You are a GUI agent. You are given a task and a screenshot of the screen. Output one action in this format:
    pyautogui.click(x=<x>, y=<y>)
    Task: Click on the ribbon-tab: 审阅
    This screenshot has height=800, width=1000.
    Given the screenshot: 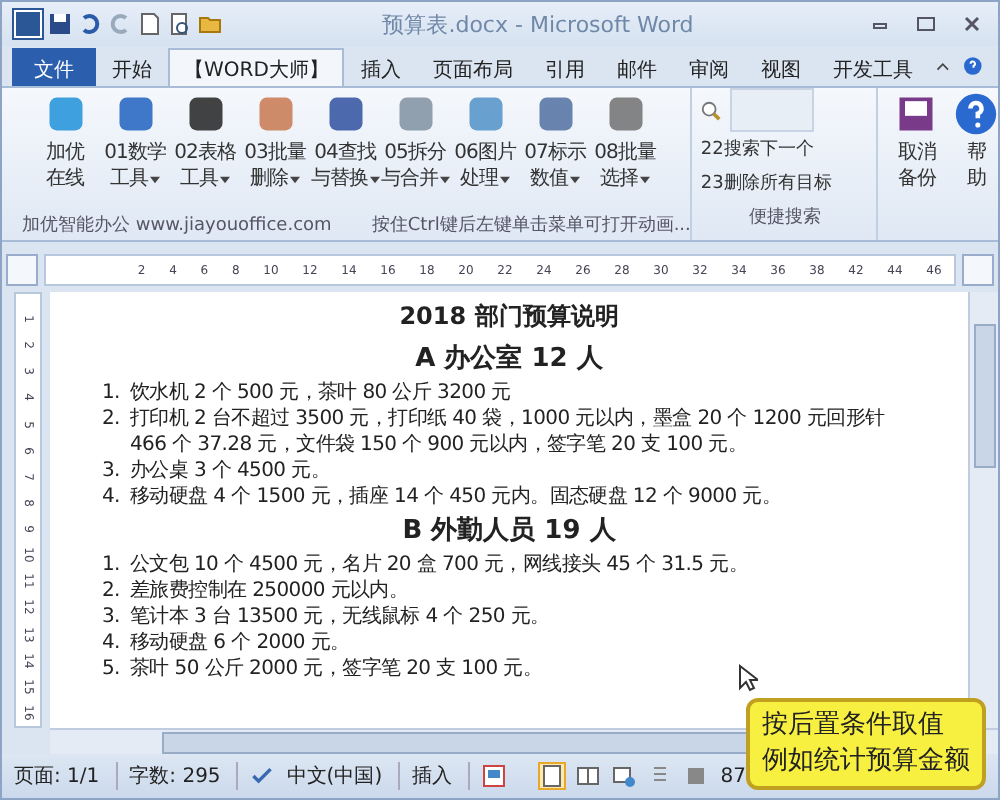 What is the action you would take?
    pyautogui.click(x=708, y=67)
    